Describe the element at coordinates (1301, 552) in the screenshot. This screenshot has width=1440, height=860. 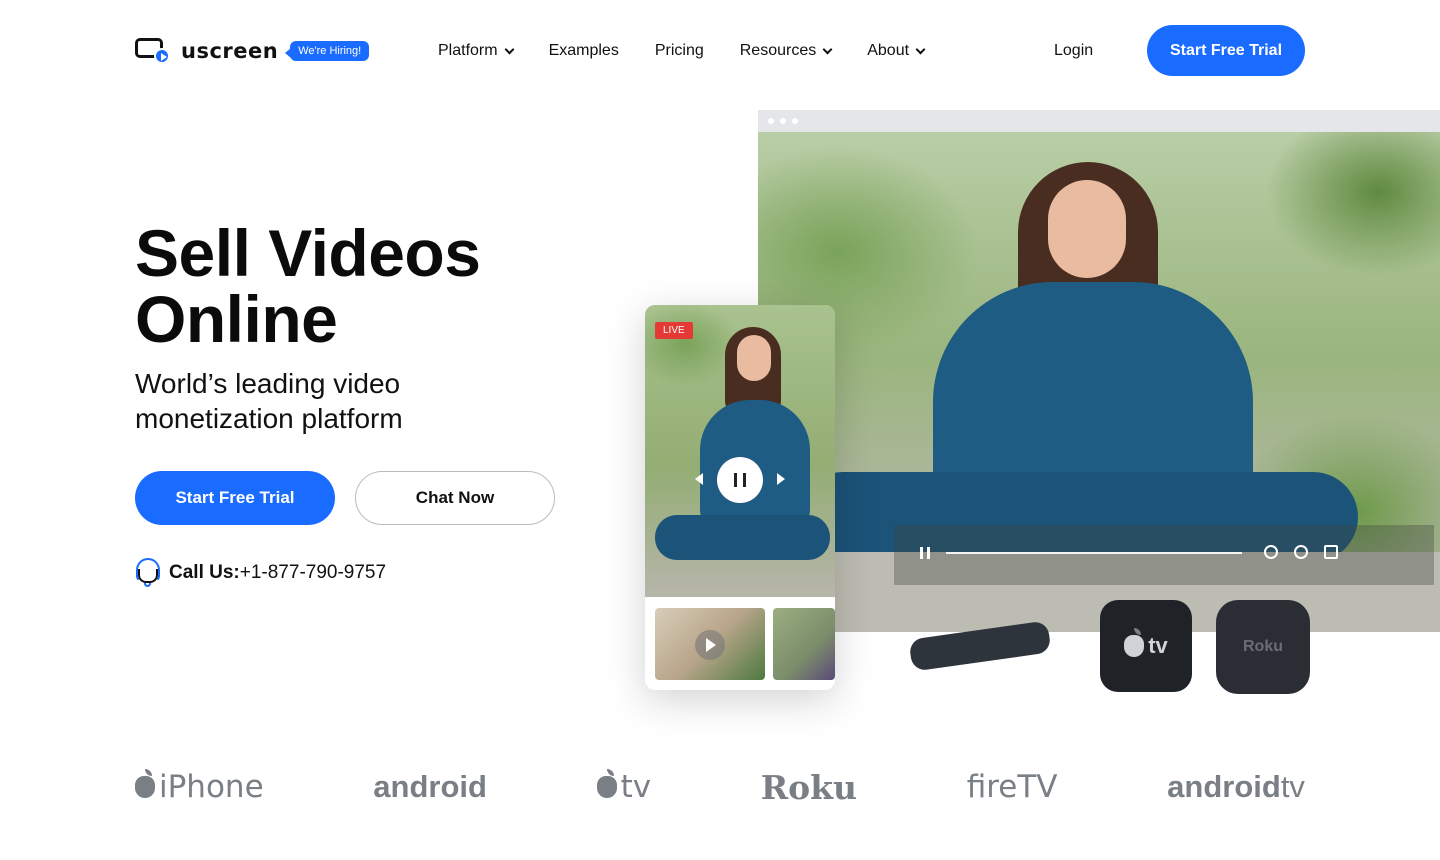
I see `volume-icon` at that location.